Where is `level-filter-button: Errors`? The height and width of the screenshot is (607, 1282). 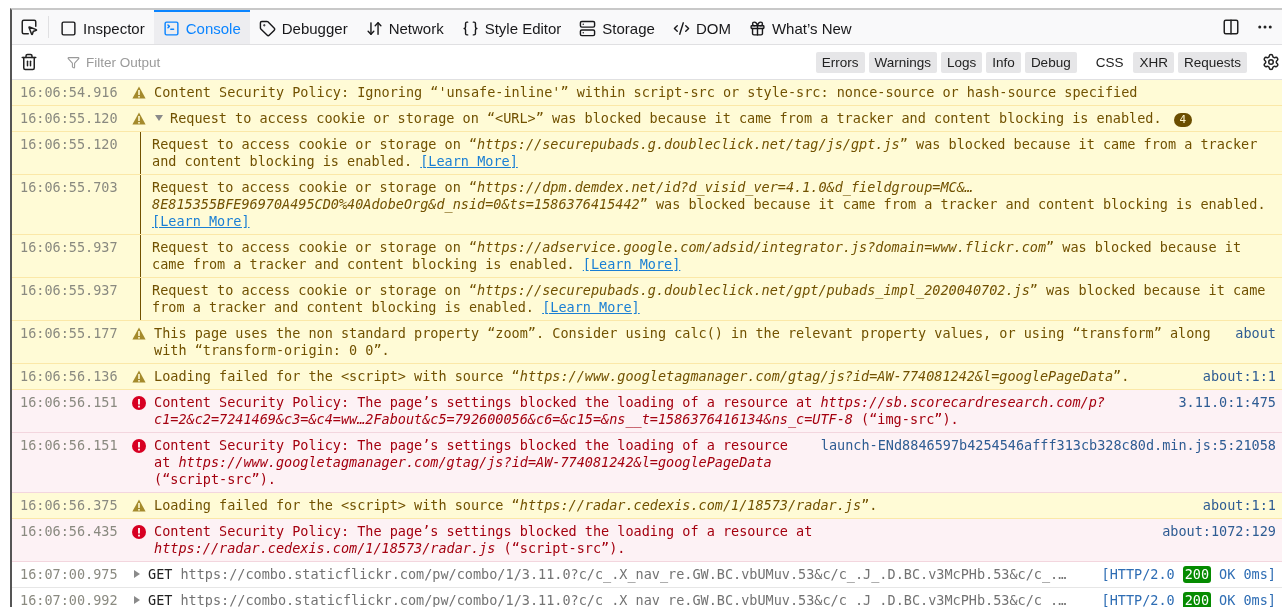 level-filter-button: Errors is located at coordinates (840, 62).